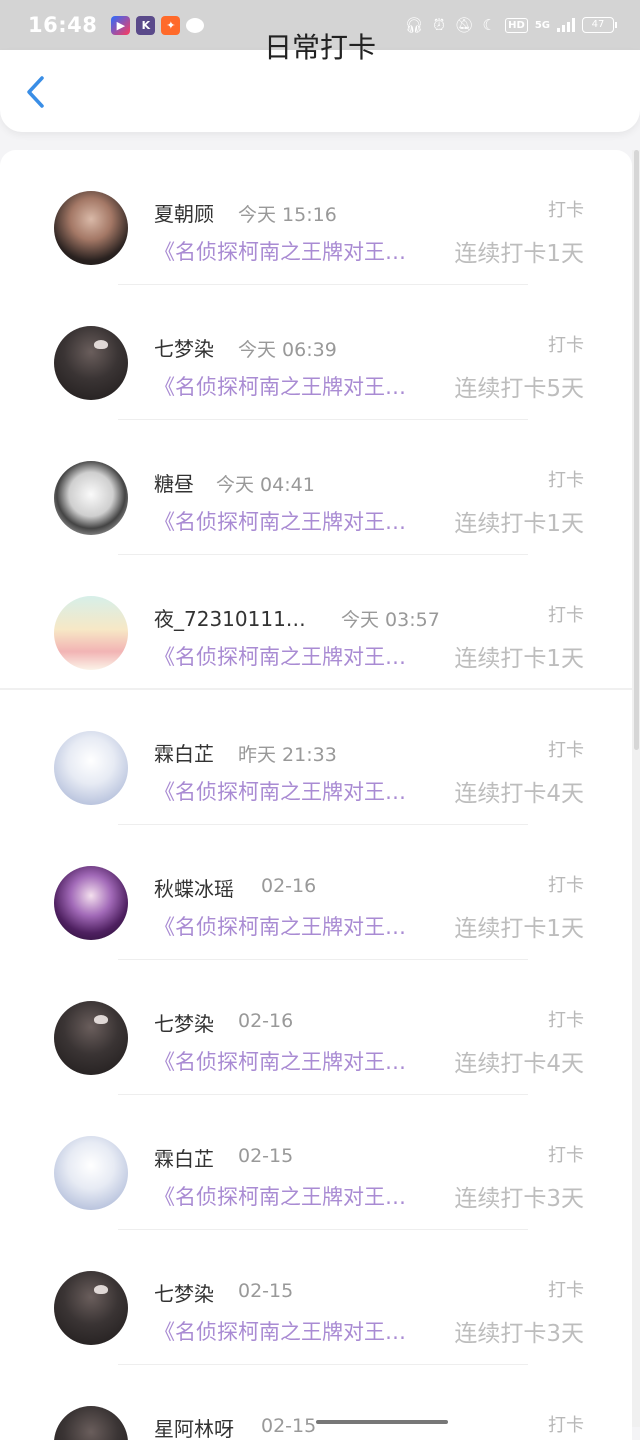 The width and height of the screenshot is (640, 1440). I want to click on user-name: 夏朝顾, so click(184, 212).